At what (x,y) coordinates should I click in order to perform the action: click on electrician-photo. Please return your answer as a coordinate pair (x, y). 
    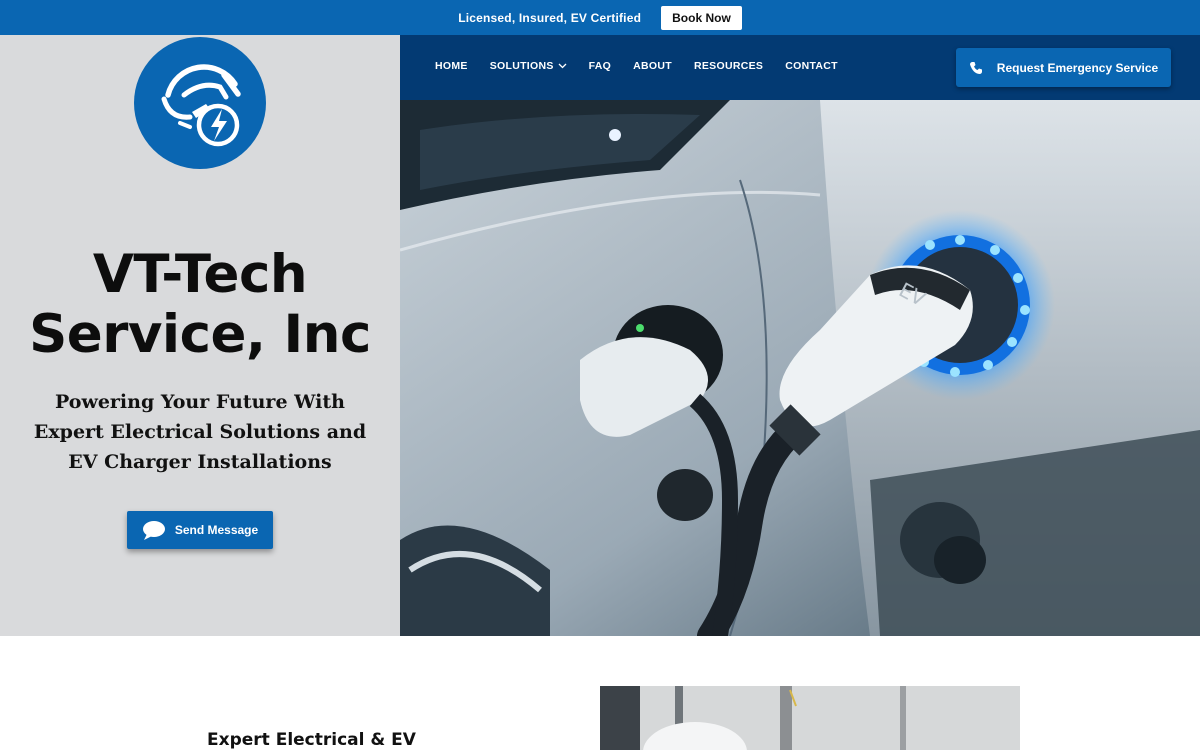
    Looking at the image, I should click on (810, 718).